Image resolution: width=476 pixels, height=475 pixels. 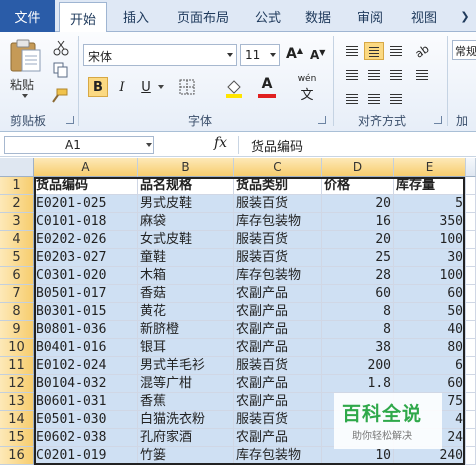 I want to click on align-left-button, so click(x=352, y=75).